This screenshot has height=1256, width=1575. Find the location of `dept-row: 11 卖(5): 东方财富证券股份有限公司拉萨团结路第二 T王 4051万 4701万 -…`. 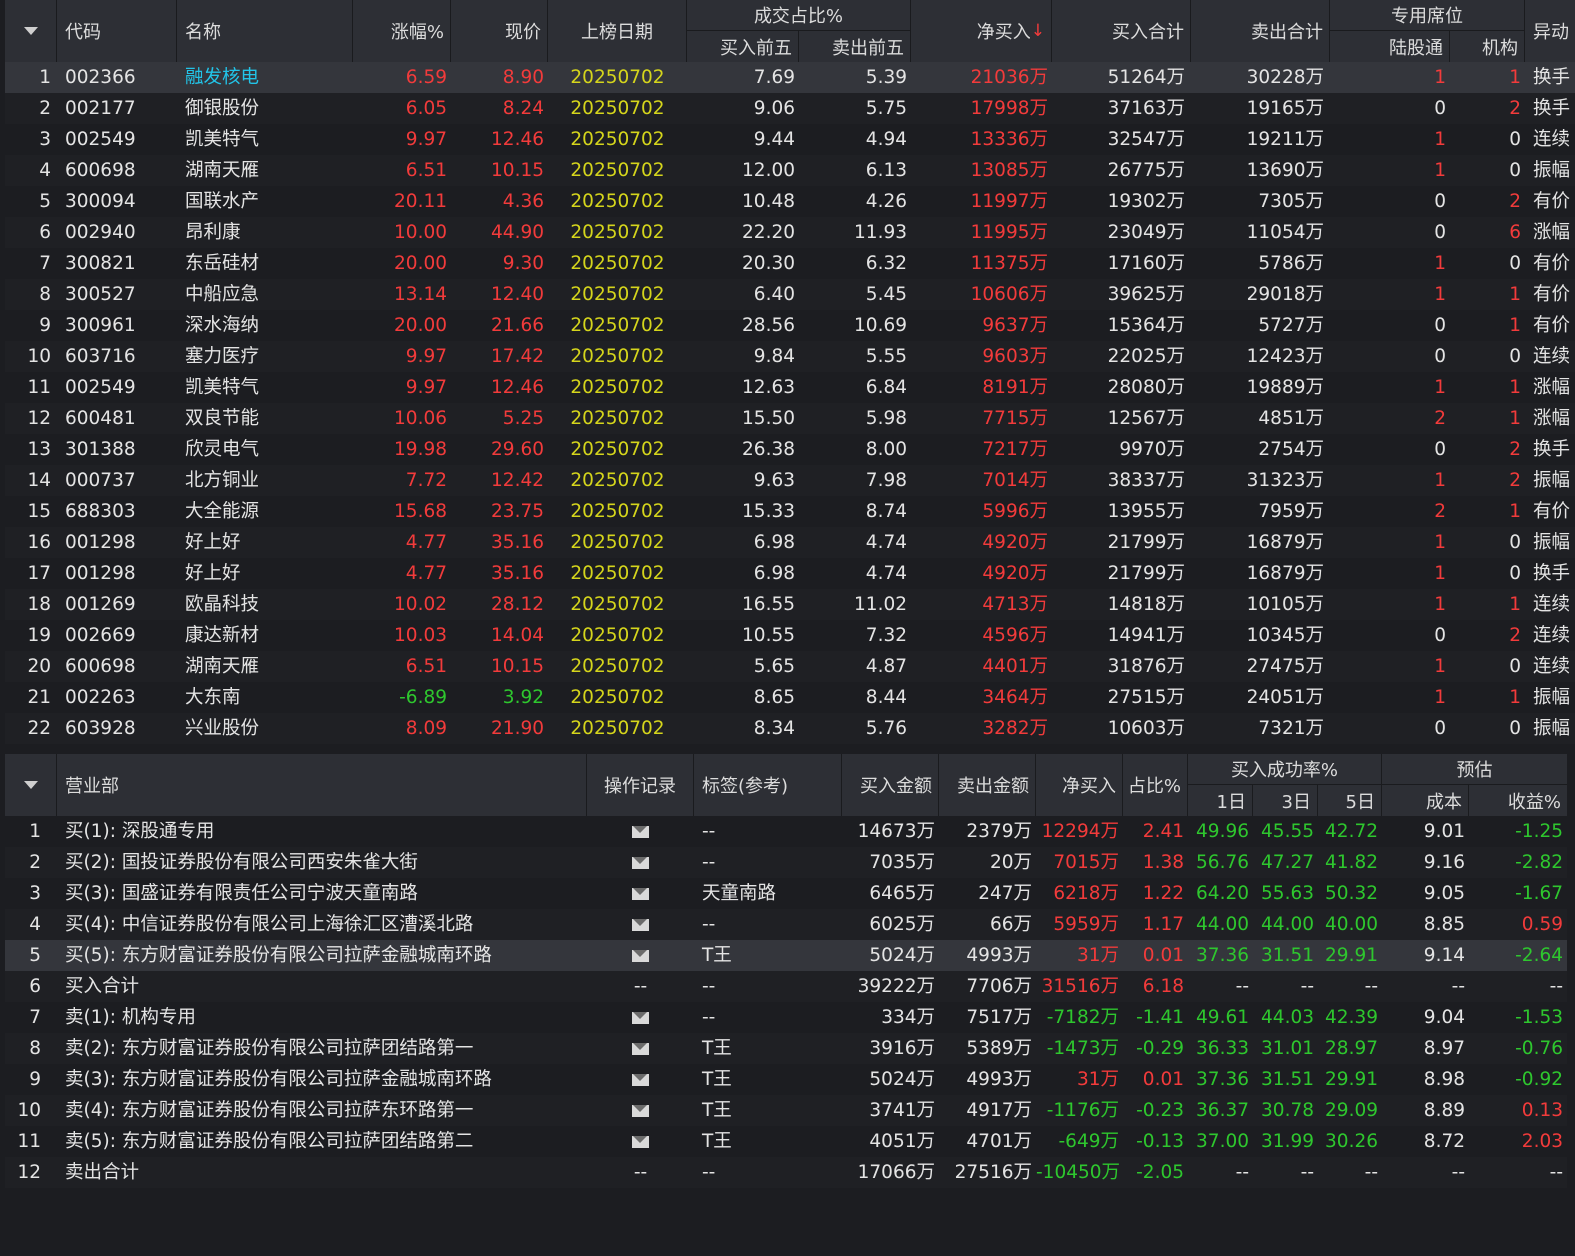

dept-row: 11 卖(5): 东方财富证券股份有限公司拉萨团结路第二 T王 4051万 4701万 -… is located at coordinates (786, 1141).